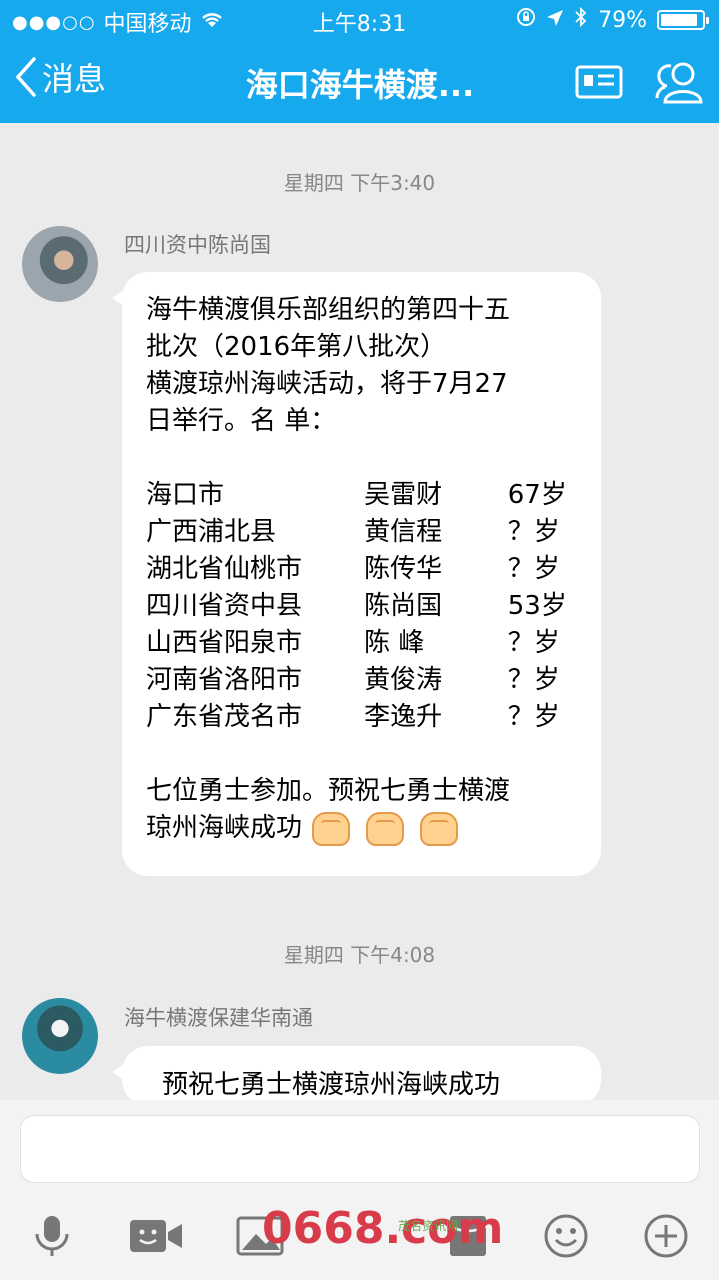  I want to click on group-members-icon, so click(679, 84).